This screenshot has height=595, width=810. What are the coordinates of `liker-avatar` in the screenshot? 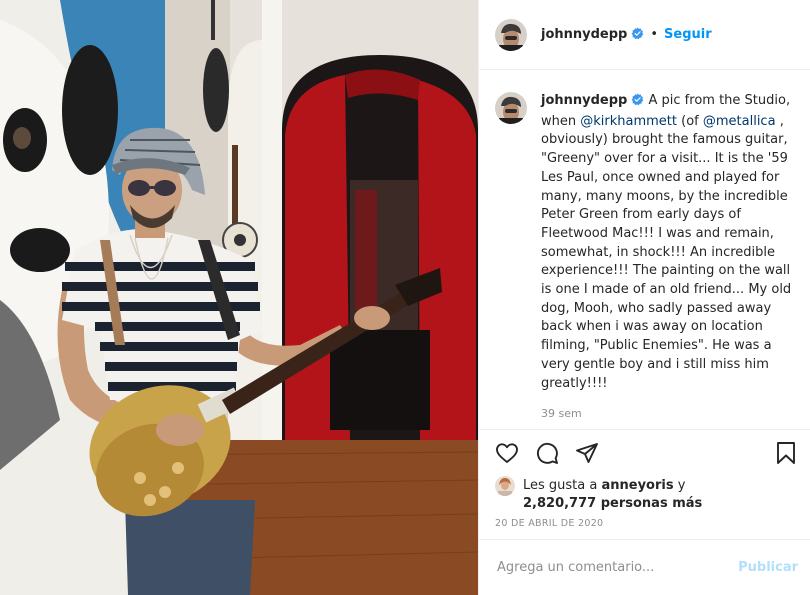 It's located at (505, 486).